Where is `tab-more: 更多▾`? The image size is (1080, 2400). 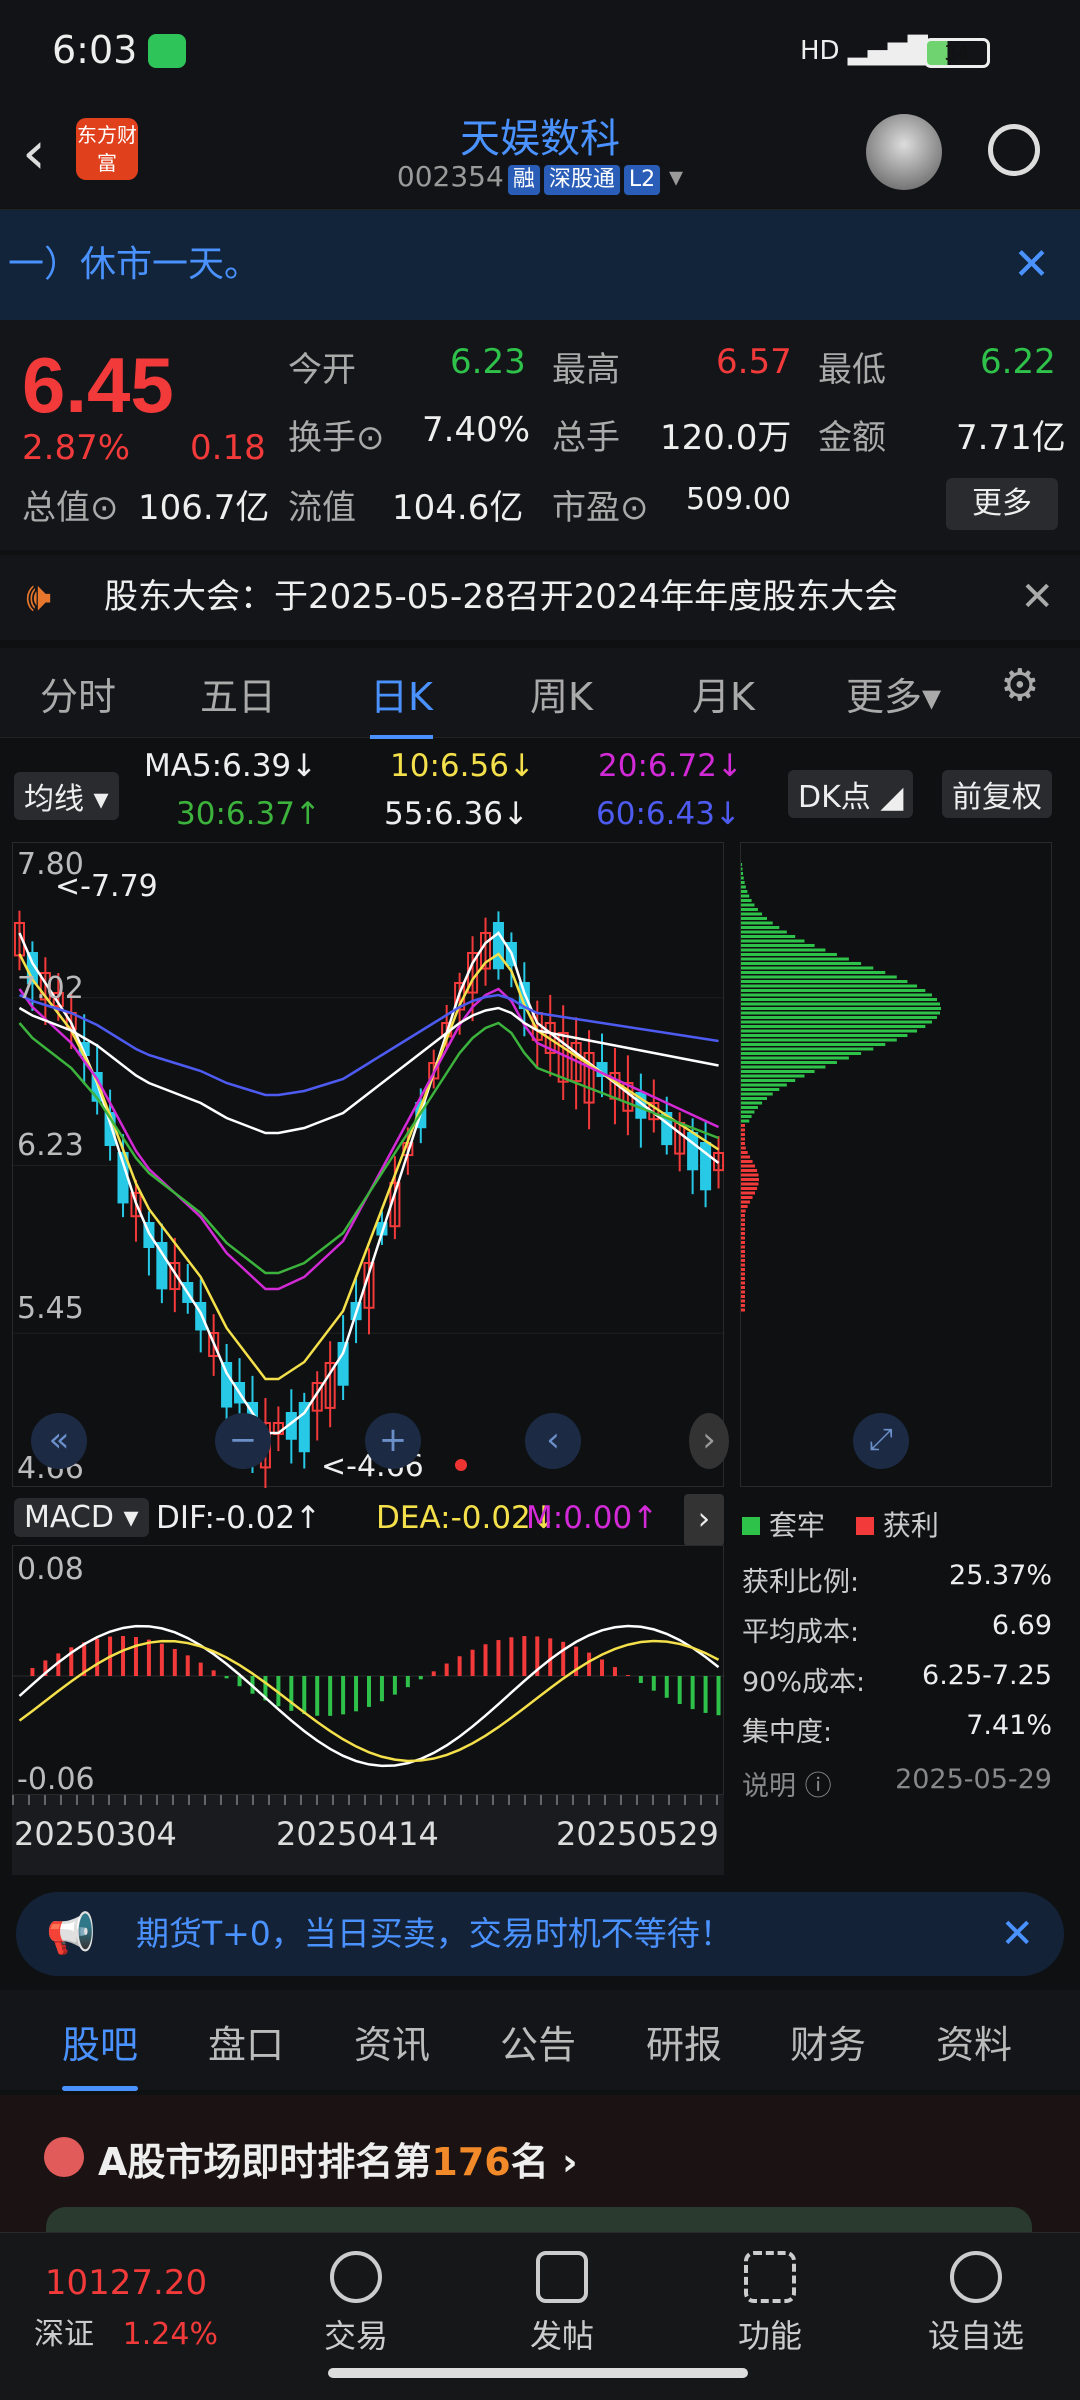
tab-more: 更多▾ is located at coordinates (893, 693).